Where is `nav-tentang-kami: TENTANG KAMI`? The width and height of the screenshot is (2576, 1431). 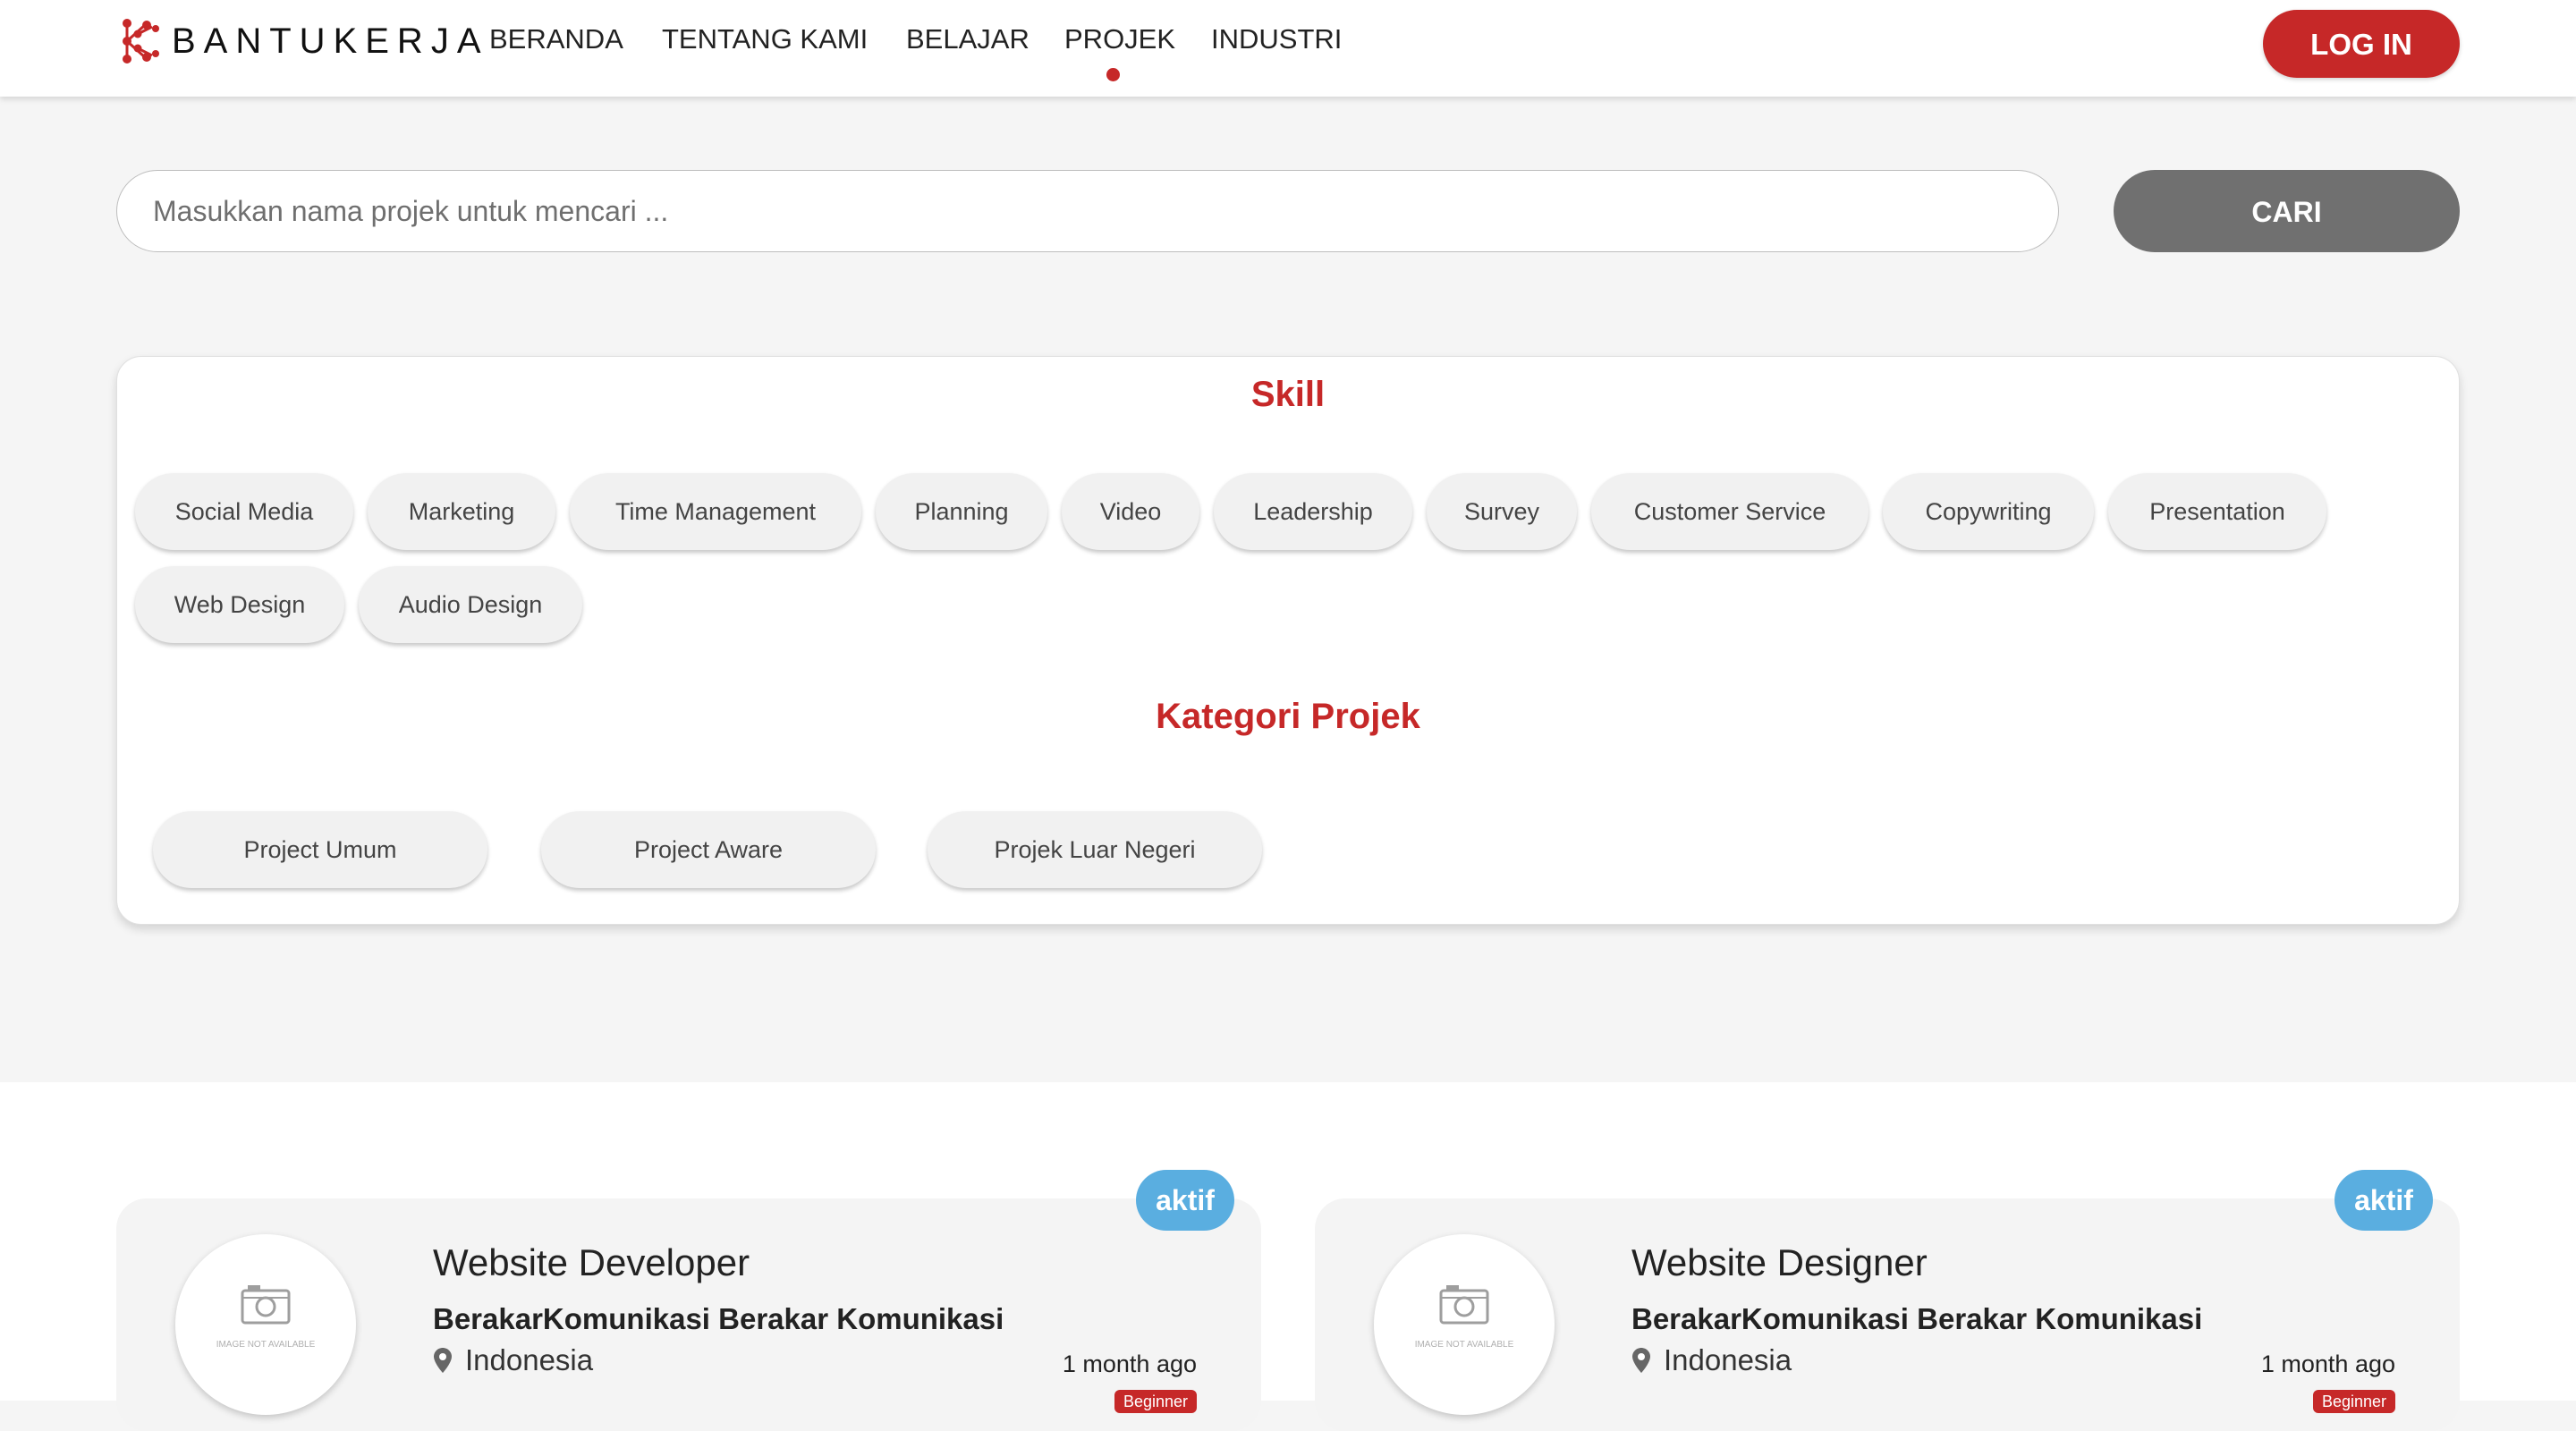 nav-tentang-kami: TENTANG KAMI is located at coordinates (765, 39).